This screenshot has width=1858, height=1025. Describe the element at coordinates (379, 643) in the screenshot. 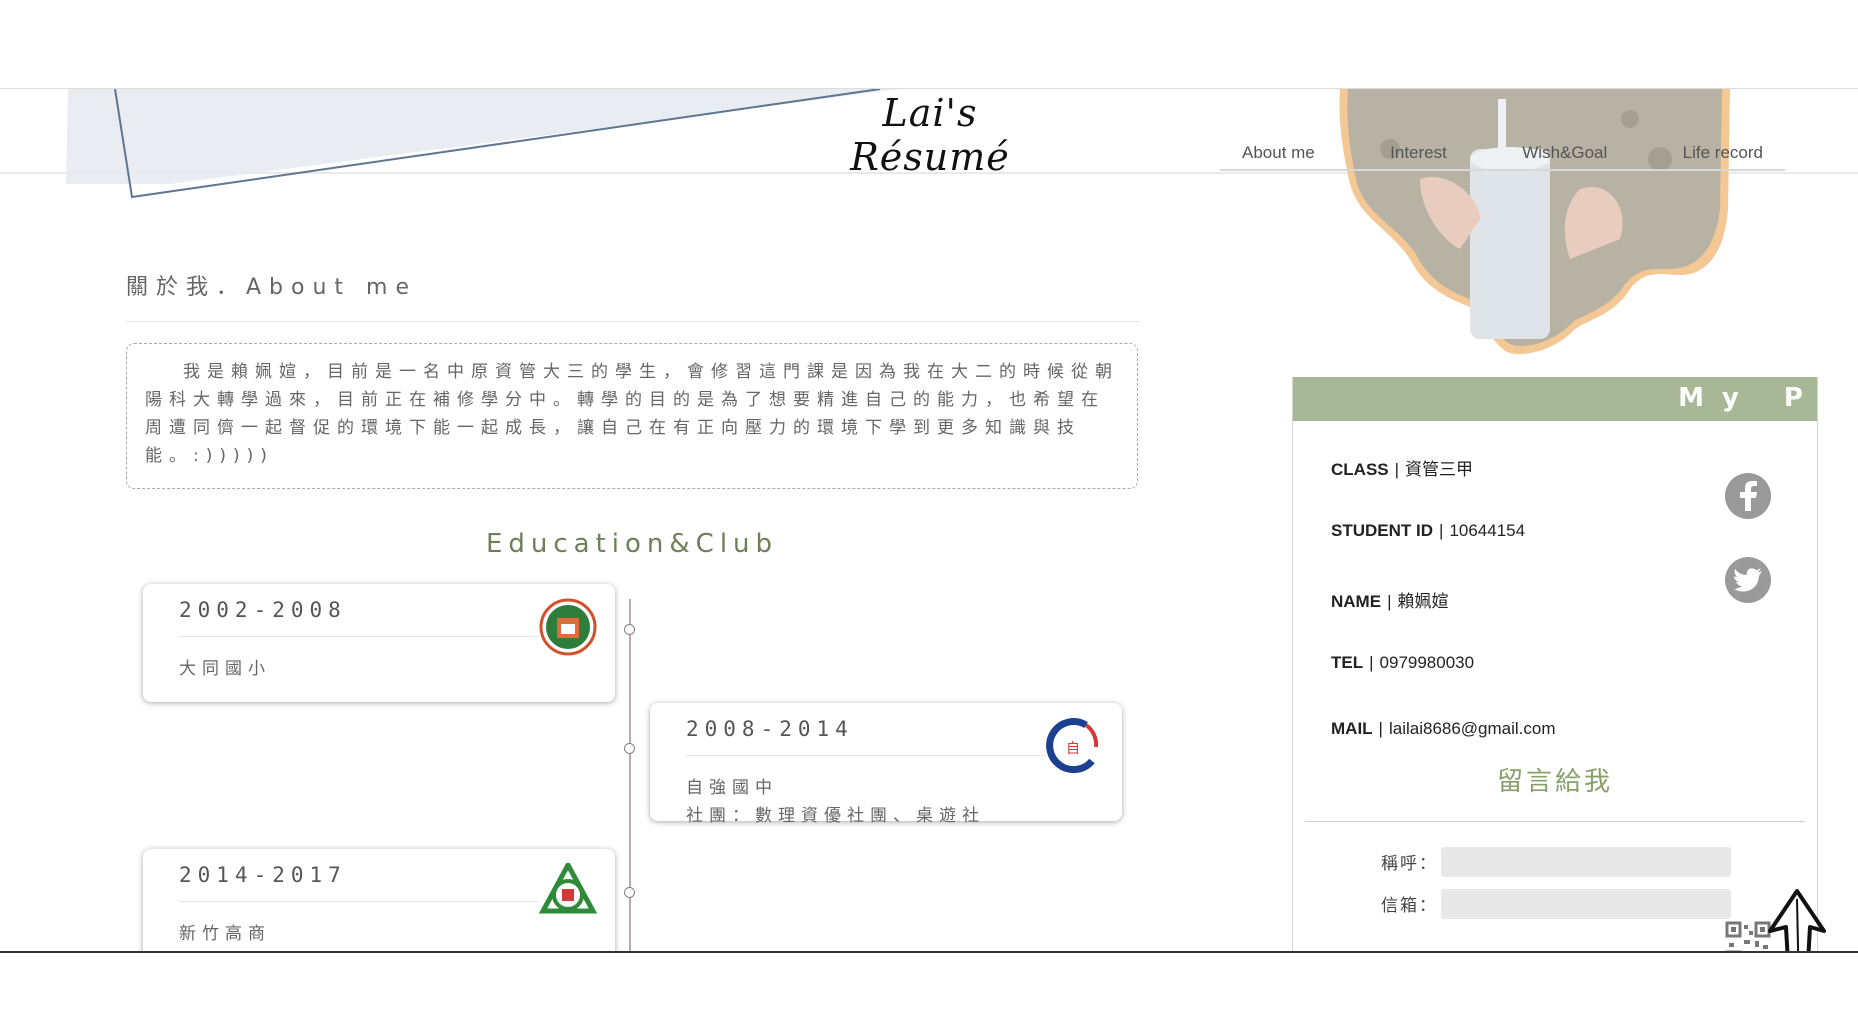

I see `education-card: 2002-2008 大同國小` at that location.